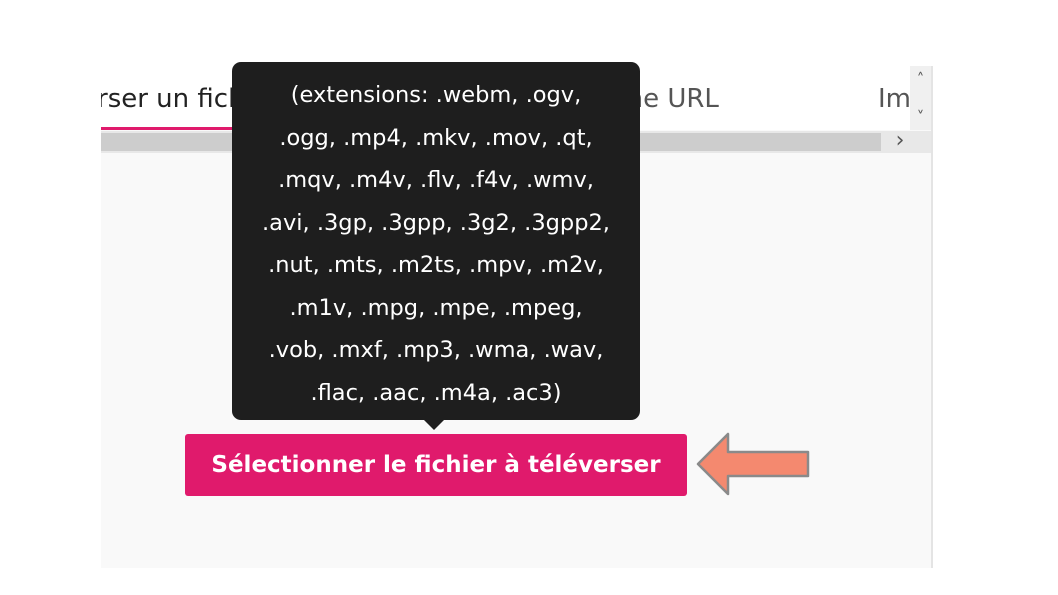 The height and width of the screenshot is (595, 1058). What do you see at coordinates (436, 265) in the screenshot?
I see `tooltip-line: .nut, .mts, .m2ts, .mpv, .m2v,` at bounding box center [436, 265].